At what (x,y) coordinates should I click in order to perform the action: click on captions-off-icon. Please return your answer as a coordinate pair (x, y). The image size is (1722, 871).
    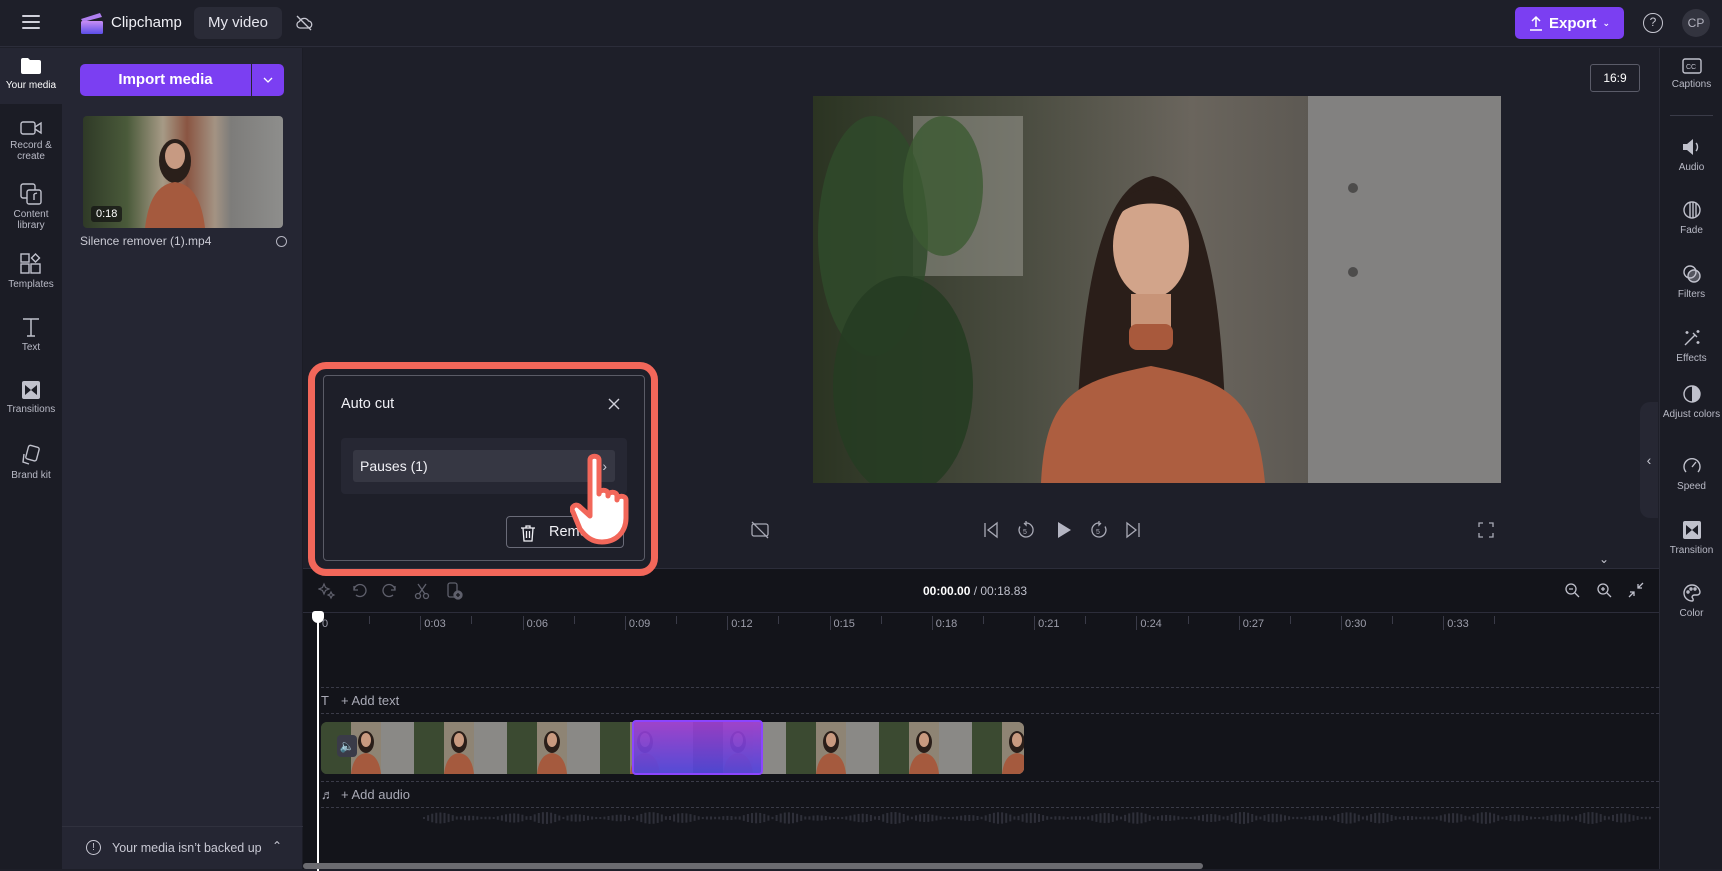
    Looking at the image, I should click on (760, 530).